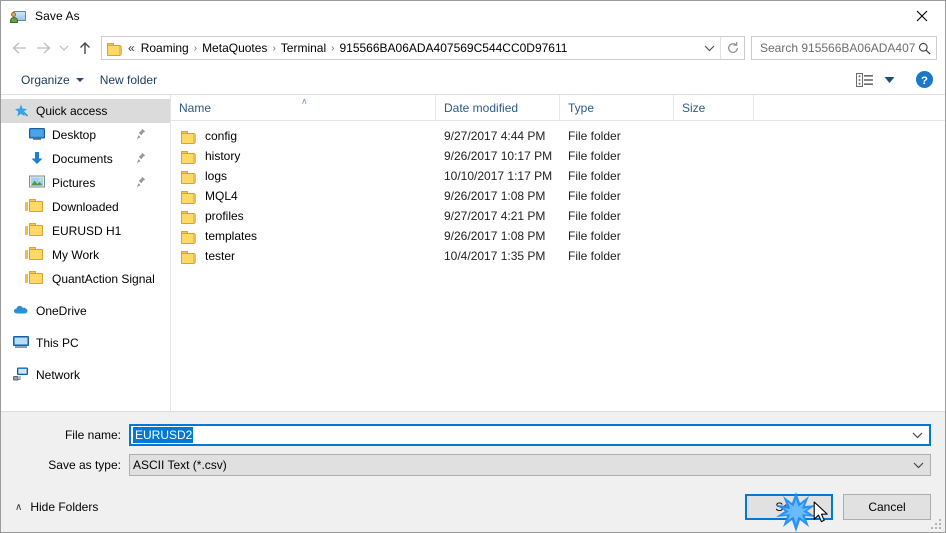 The image size is (946, 533). I want to click on view-dropdown-button, so click(889, 80).